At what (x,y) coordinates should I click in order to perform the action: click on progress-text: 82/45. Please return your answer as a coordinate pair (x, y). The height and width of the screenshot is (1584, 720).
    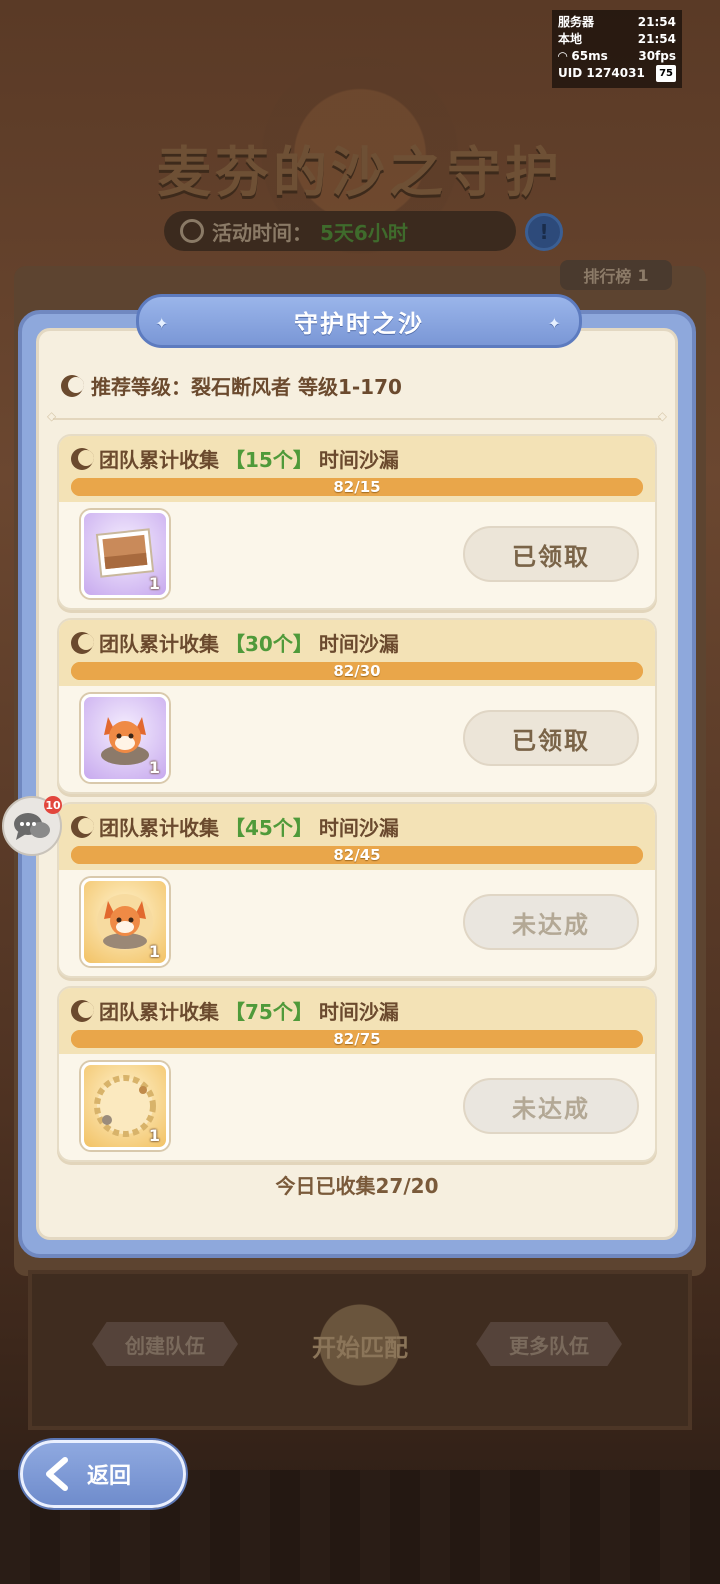
    Looking at the image, I should click on (357, 855).